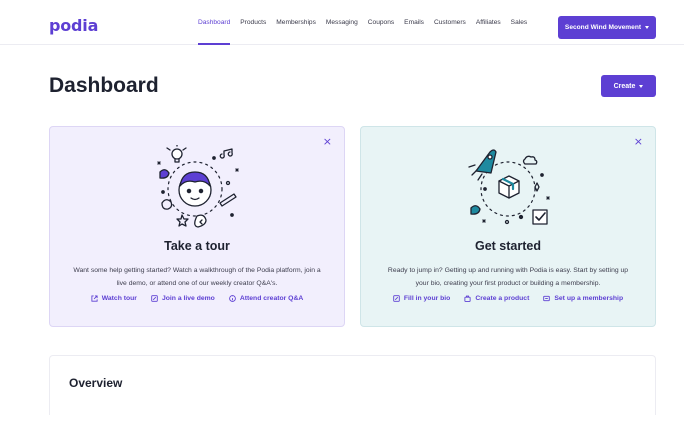 The height and width of the screenshot is (422, 684). What do you see at coordinates (94, 298) in the screenshot?
I see `external-link-icon` at bounding box center [94, 298].